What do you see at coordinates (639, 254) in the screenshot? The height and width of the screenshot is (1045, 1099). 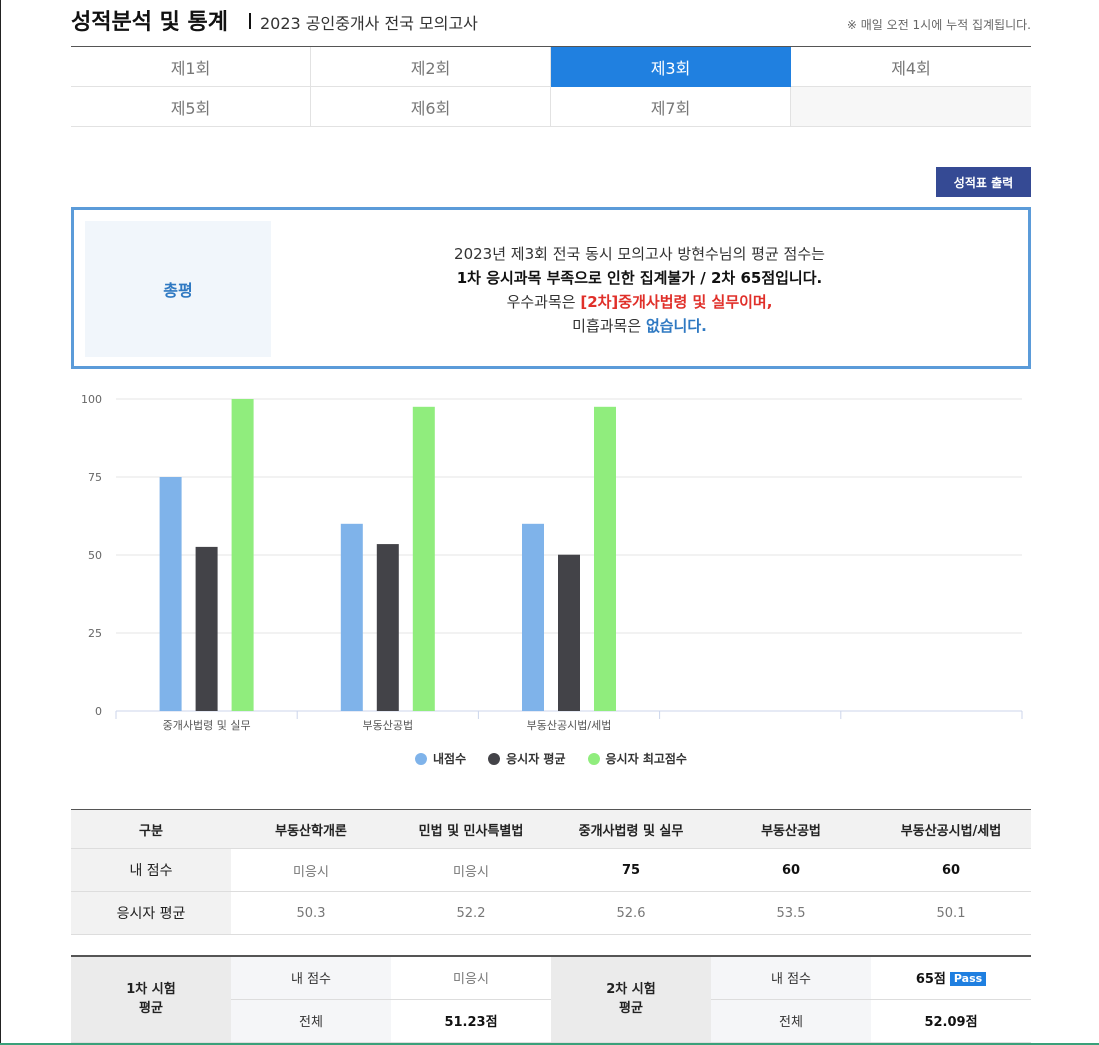 I see `summary-line-1: 2023년 제3회 전국 동시 모의고사 방현수님의 평균 점수는` at bounding box center [639, 254].